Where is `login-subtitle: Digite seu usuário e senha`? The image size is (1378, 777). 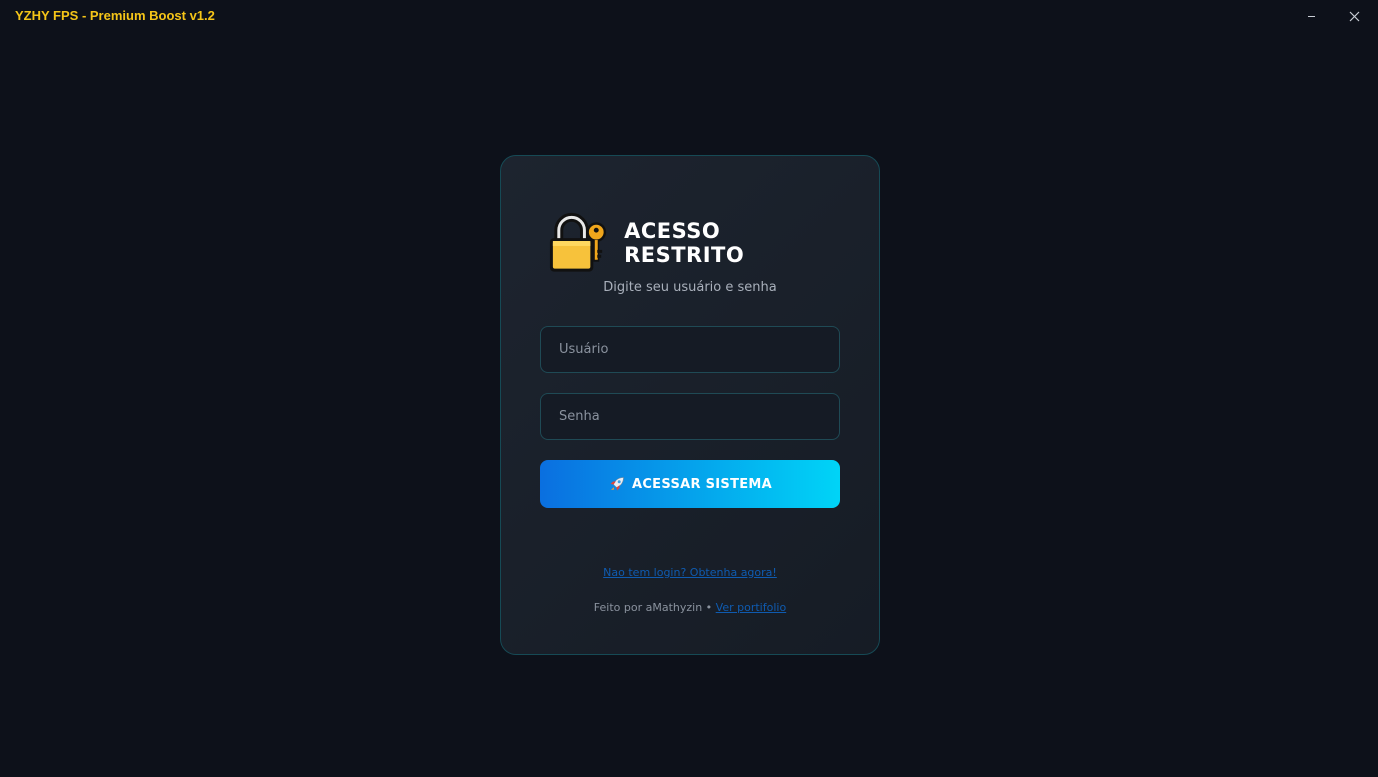 login-subtitle: Digite seu usuário e senha is located at coordinates (690, 287).